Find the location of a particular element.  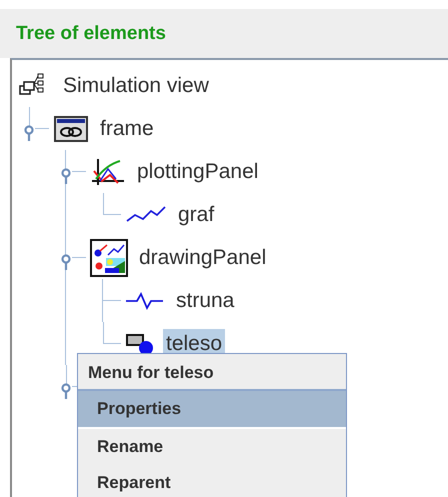

menu-item: Properties is located at coordinates (212, 410).